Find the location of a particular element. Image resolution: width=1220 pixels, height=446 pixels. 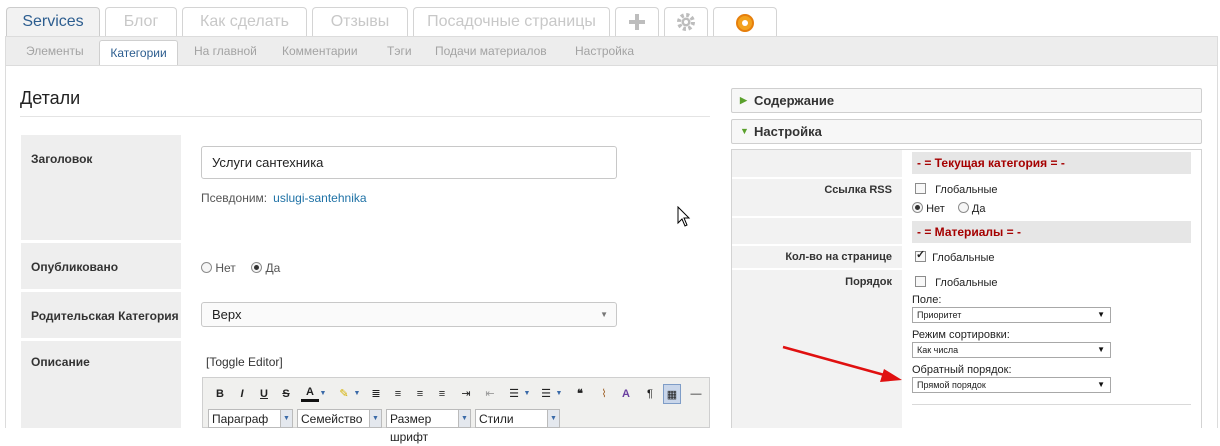

mouse-cursor-icon is located at coordinates (684, 216).